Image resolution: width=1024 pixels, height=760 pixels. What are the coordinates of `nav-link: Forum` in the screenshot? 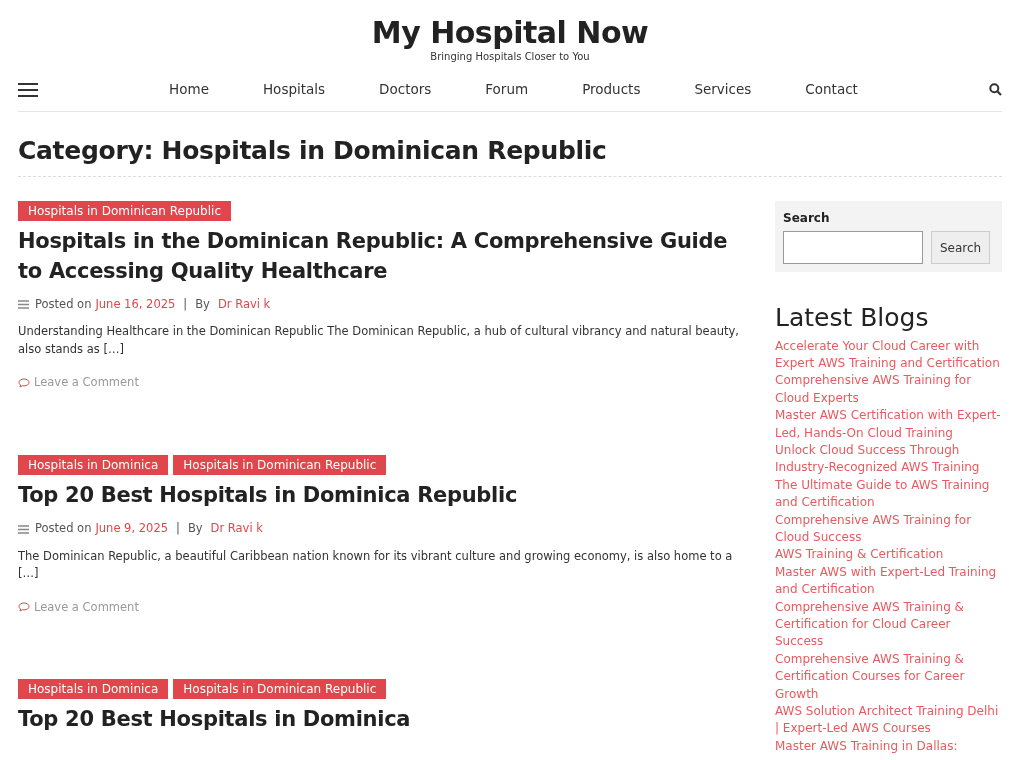 It's located at (507, 89).